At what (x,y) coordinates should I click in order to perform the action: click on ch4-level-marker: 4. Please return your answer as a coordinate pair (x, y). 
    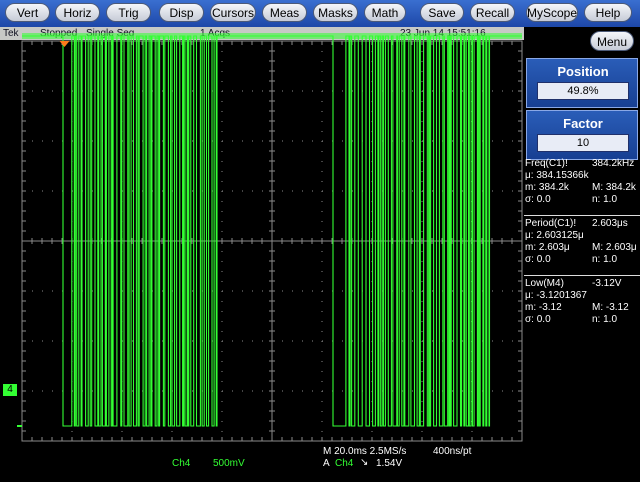
    Looking at the image, I should click on (10, 390).